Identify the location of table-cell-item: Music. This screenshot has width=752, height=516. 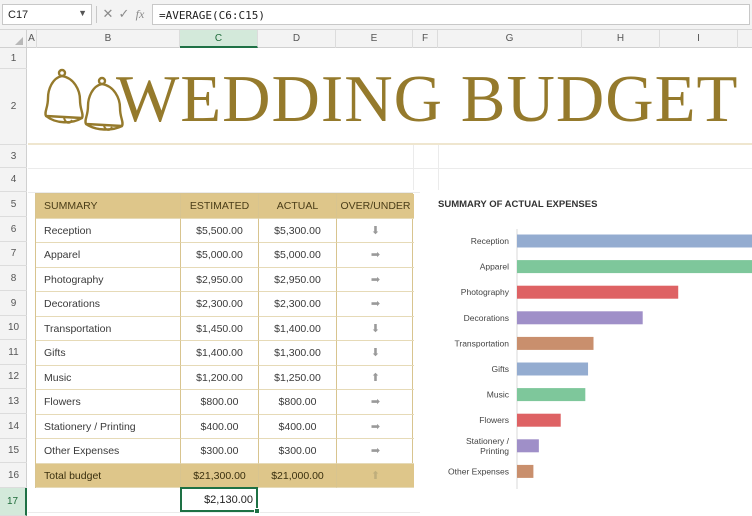
(108, 377).